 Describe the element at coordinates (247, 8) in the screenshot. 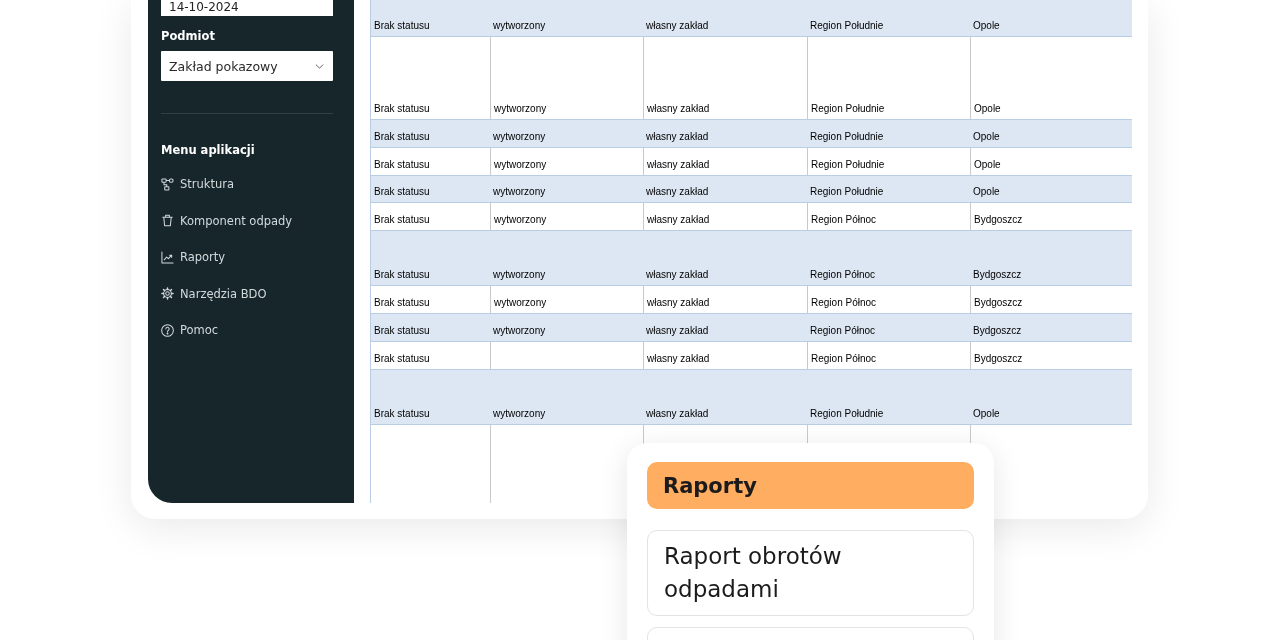

I see `date-field: 14-10-2024` at that location.